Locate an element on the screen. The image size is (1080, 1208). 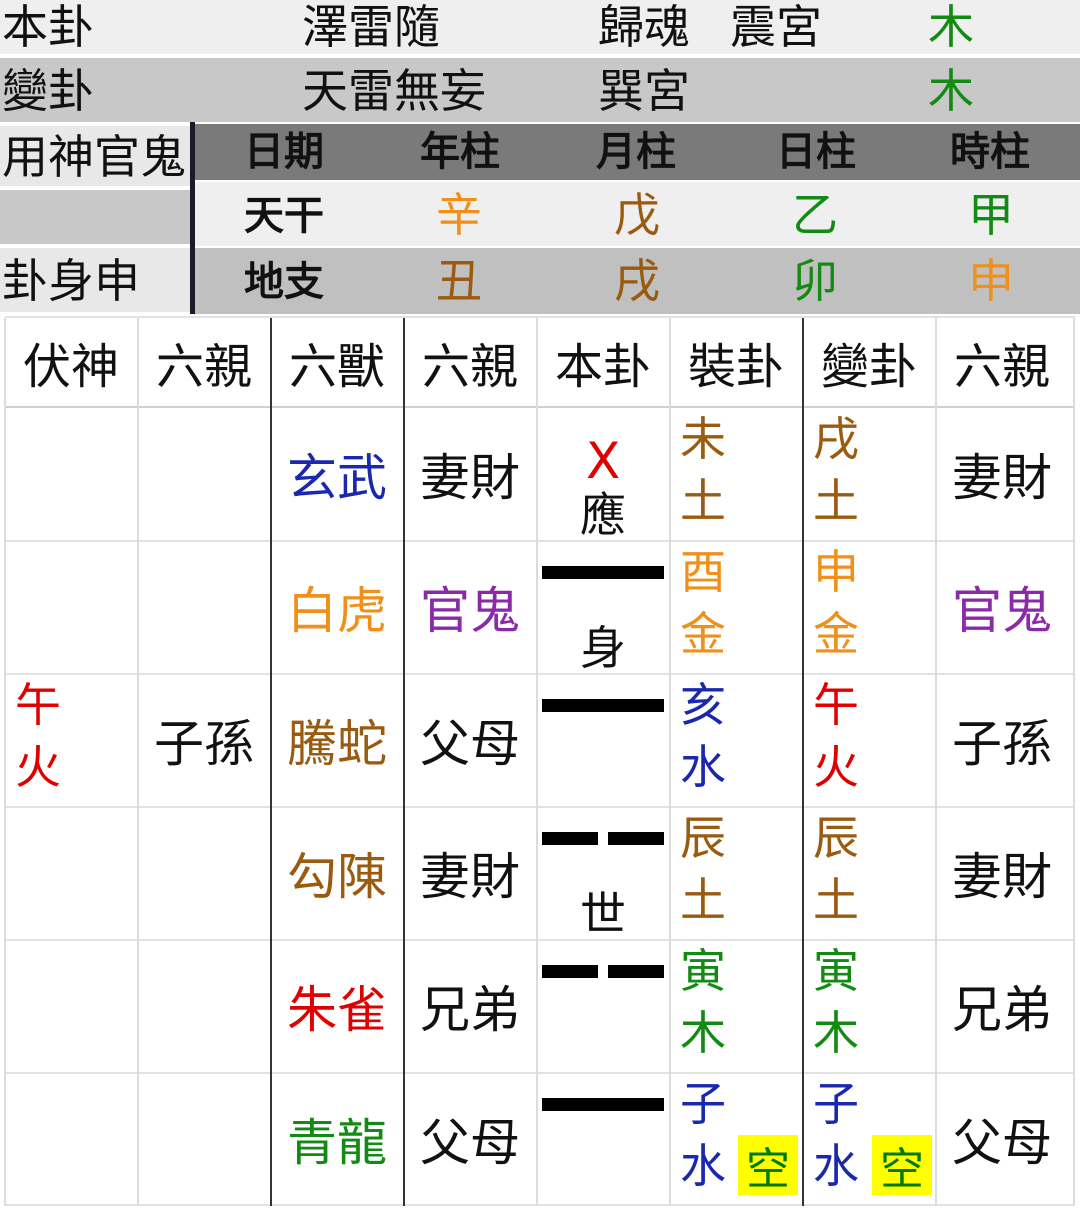
col-header-six-beasts: 六獸 is located at coordinates (336, 367).